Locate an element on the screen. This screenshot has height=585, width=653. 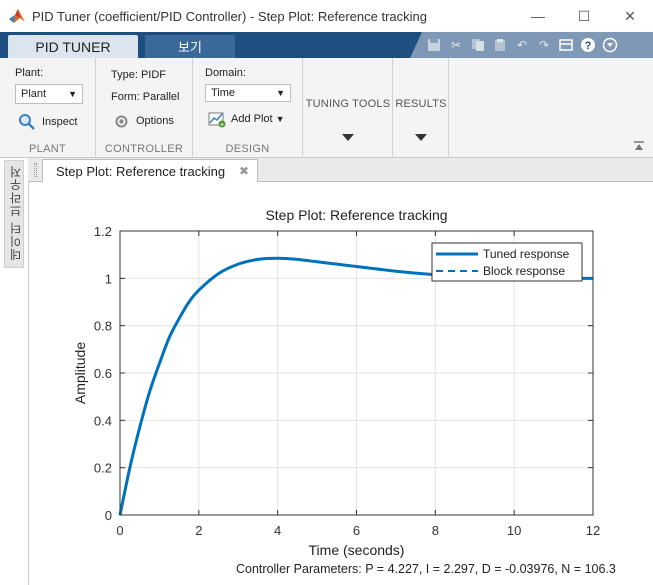
y-tick-label: 0 is located at coordinates (108, 515).